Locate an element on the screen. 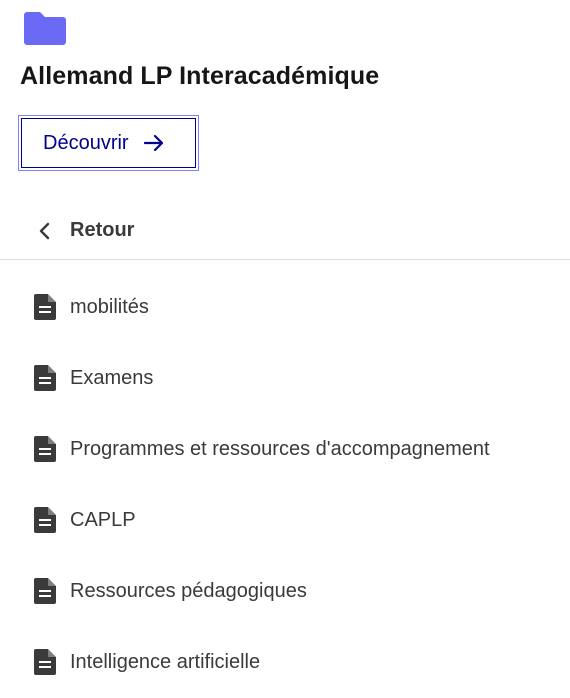 This screenshot has height=698, width=570. discover-button-label: Découvrir is located at coordinates (86, 142).